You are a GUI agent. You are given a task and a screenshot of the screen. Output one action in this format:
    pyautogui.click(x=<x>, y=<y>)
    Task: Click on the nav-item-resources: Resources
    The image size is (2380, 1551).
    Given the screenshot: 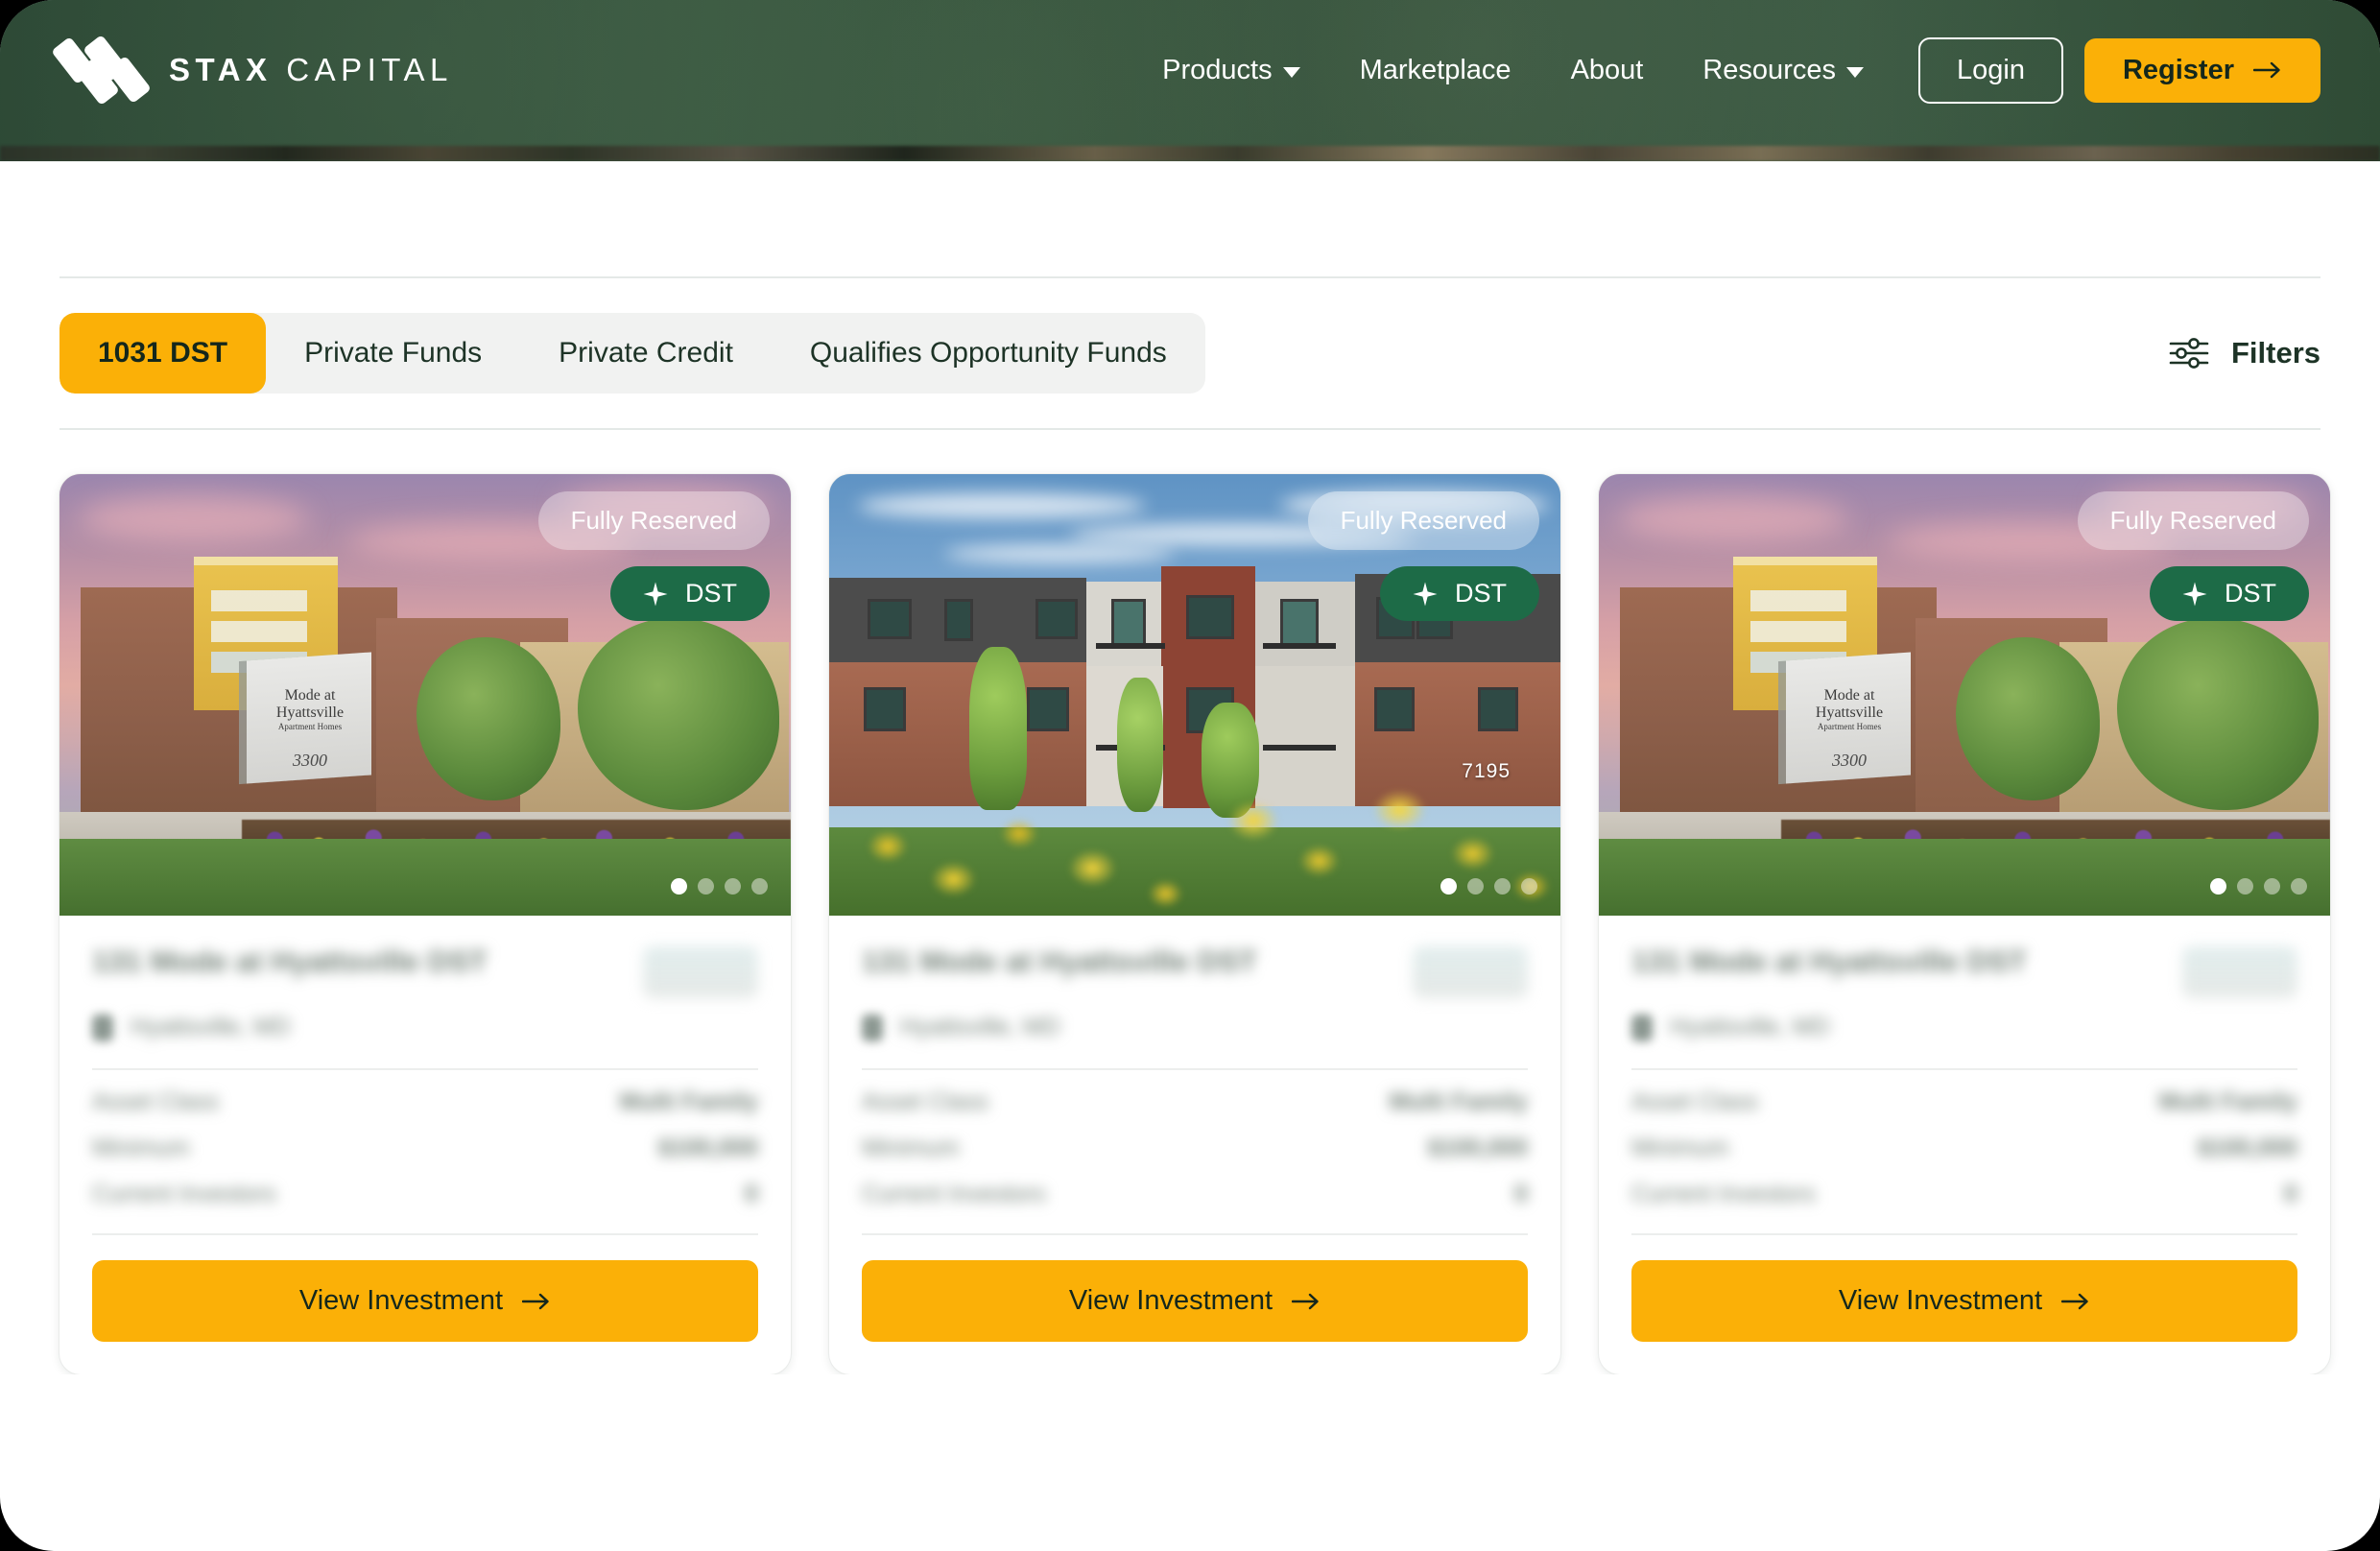 What is the action you would take?
    pyautogui.click(x=1783, y=70)
    